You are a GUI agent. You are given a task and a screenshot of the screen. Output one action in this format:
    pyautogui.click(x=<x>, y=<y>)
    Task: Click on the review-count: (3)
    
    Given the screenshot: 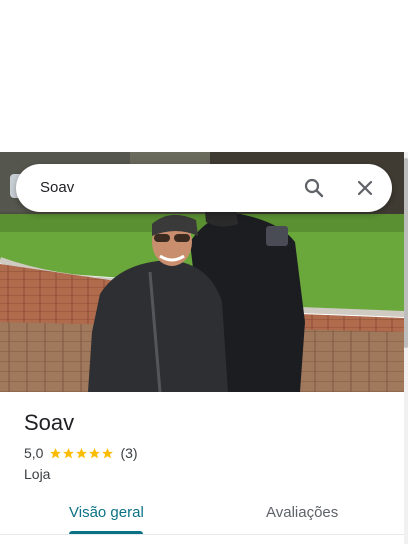 What is the action you would take?
    pyautogui.click(x=128, y=453)
    